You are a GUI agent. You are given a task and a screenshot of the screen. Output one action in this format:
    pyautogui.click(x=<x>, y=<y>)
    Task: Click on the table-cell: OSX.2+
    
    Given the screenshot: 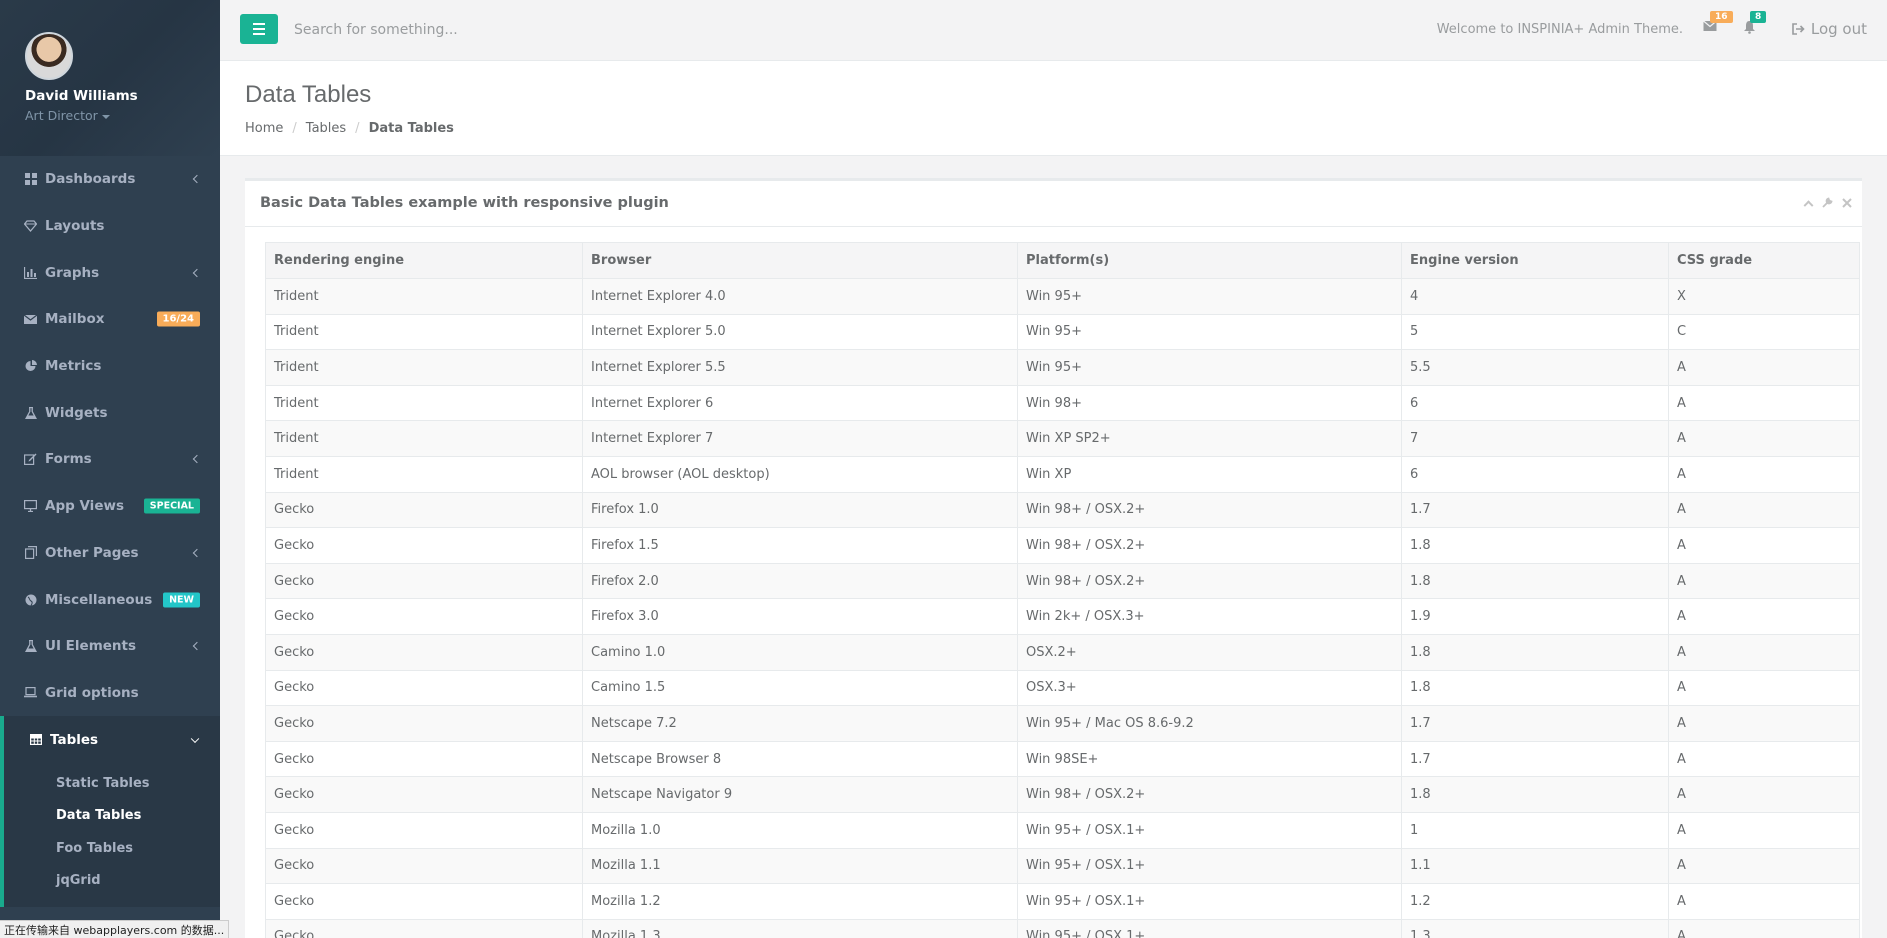 What is the action you would take?
    pyautogui.click(x=1209, y=652)
    